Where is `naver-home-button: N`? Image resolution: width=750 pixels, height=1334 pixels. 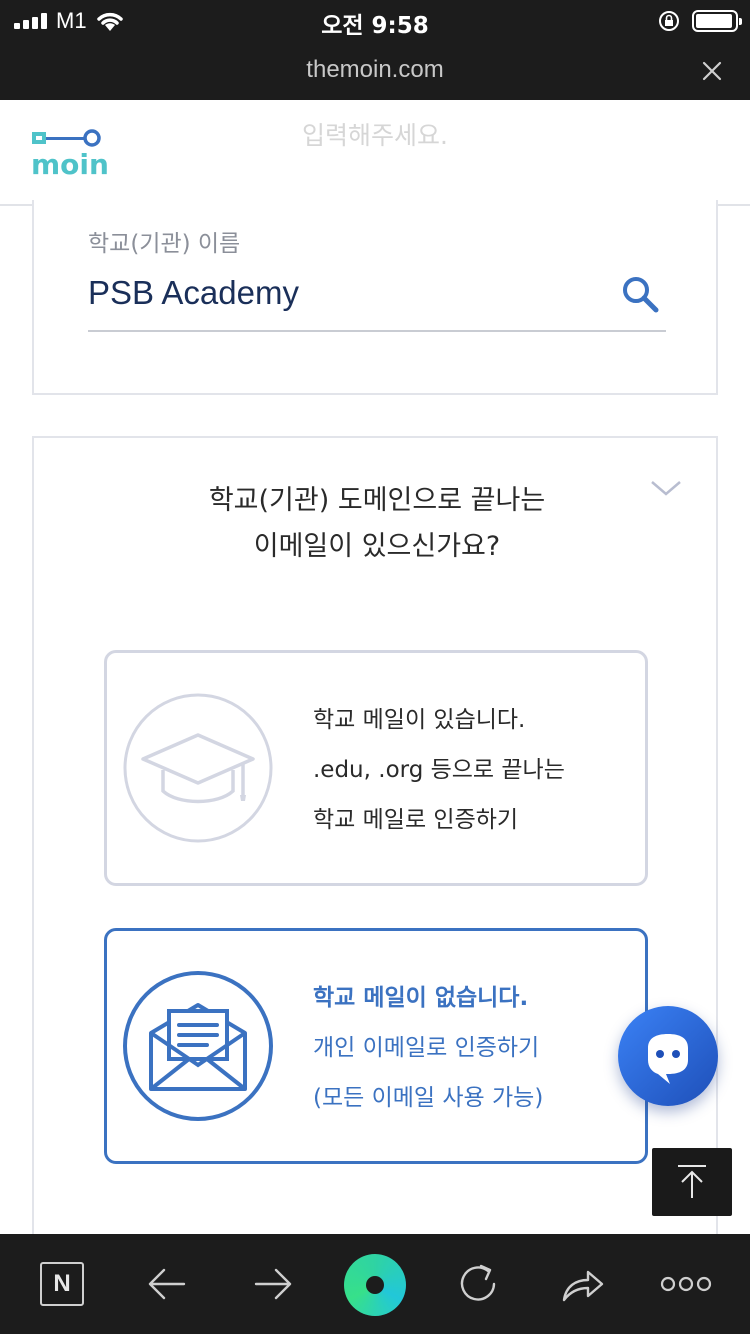
naver-home-button: N is located at coordinates (62, 1284).